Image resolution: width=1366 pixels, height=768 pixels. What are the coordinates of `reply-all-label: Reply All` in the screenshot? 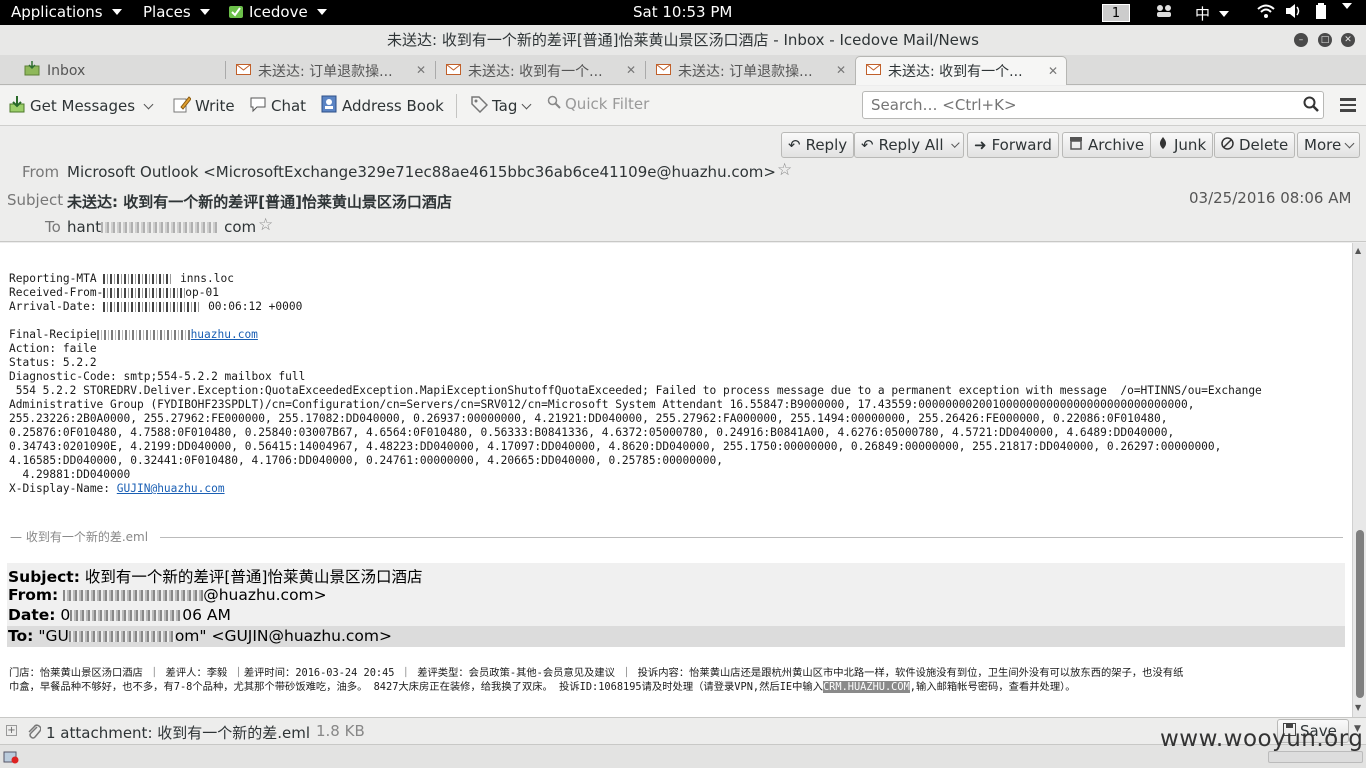 It's located at (911, 145).